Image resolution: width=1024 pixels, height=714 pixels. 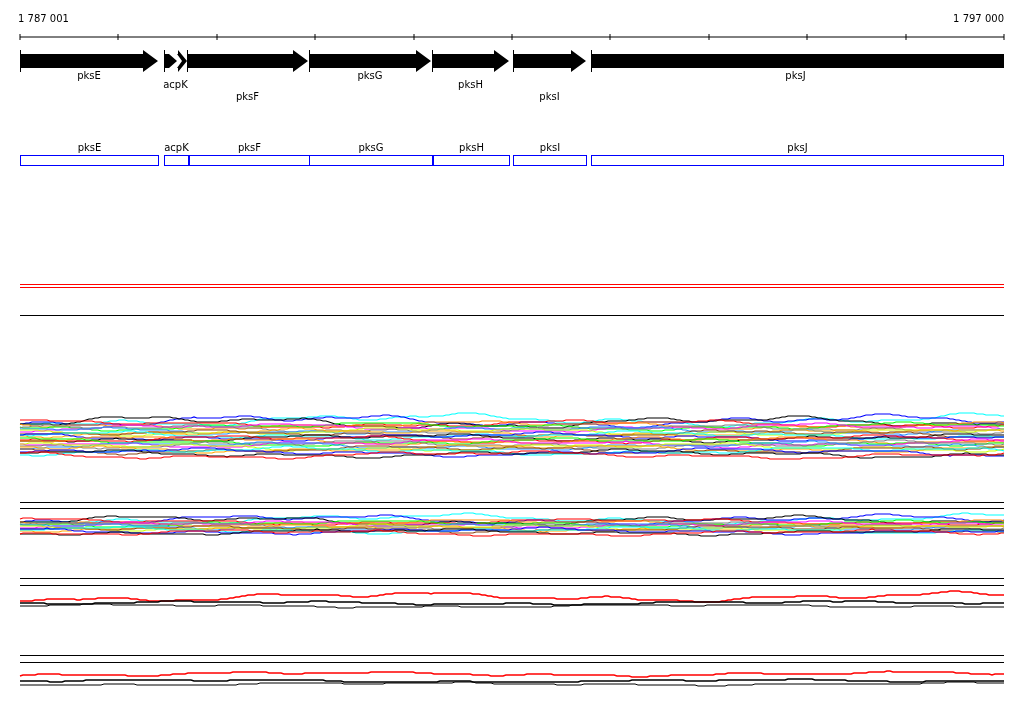 What do you see at coordinates (176, 148) in the screenshot?
I see `cds-label: acpK` at bounding box center [176, 148].